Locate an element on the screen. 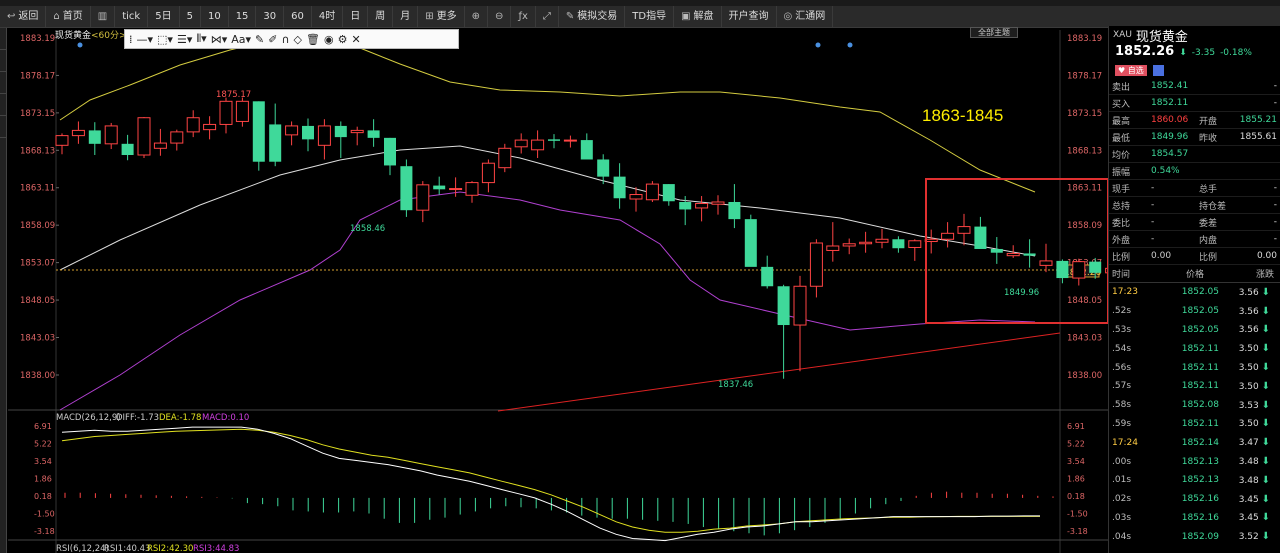 Image resolution: width=1280 pixels, height=553 pixels. chart-title: 现货黄金<60分> is located at coordinates (91, 34).